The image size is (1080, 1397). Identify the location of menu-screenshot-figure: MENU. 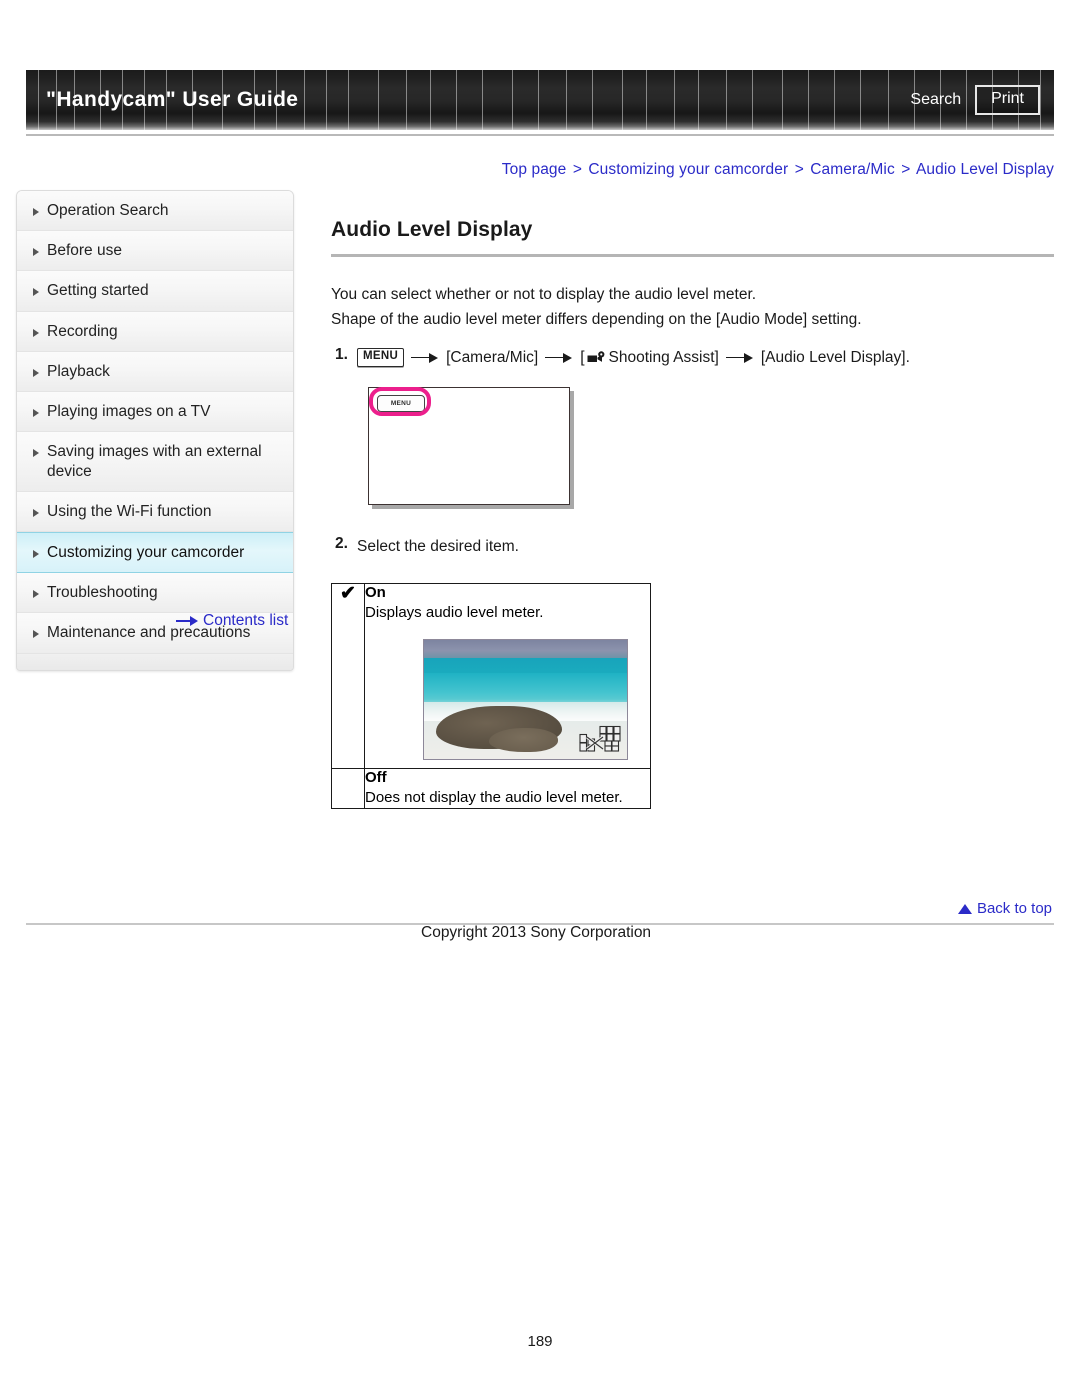
(472, 450).